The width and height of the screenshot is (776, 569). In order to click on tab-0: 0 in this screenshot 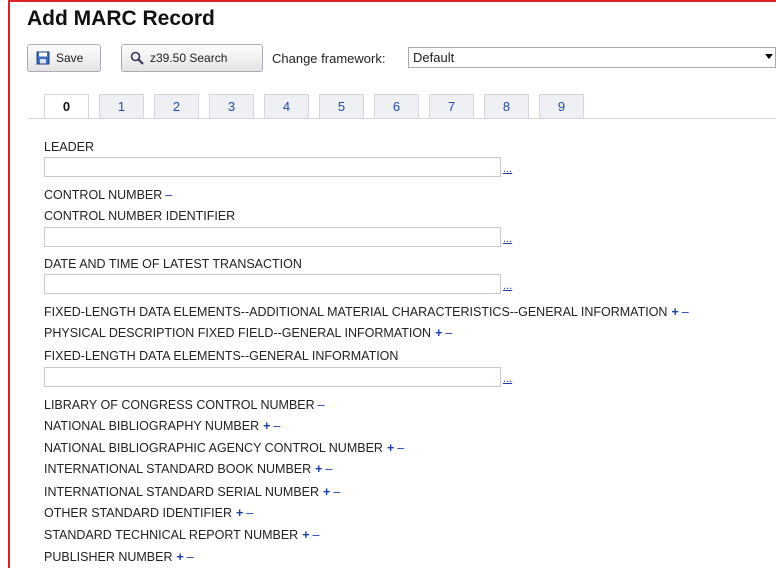, I will do `click(66, 106)`.